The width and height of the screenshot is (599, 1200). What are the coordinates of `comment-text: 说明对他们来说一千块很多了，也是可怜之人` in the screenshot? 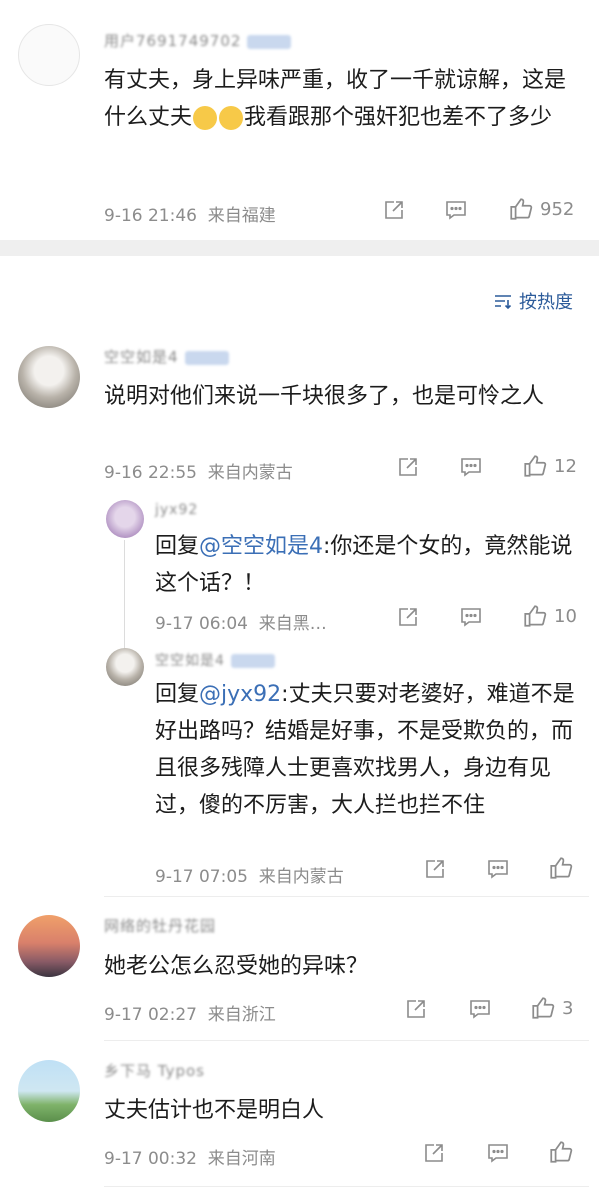 It's located at (324, 396).